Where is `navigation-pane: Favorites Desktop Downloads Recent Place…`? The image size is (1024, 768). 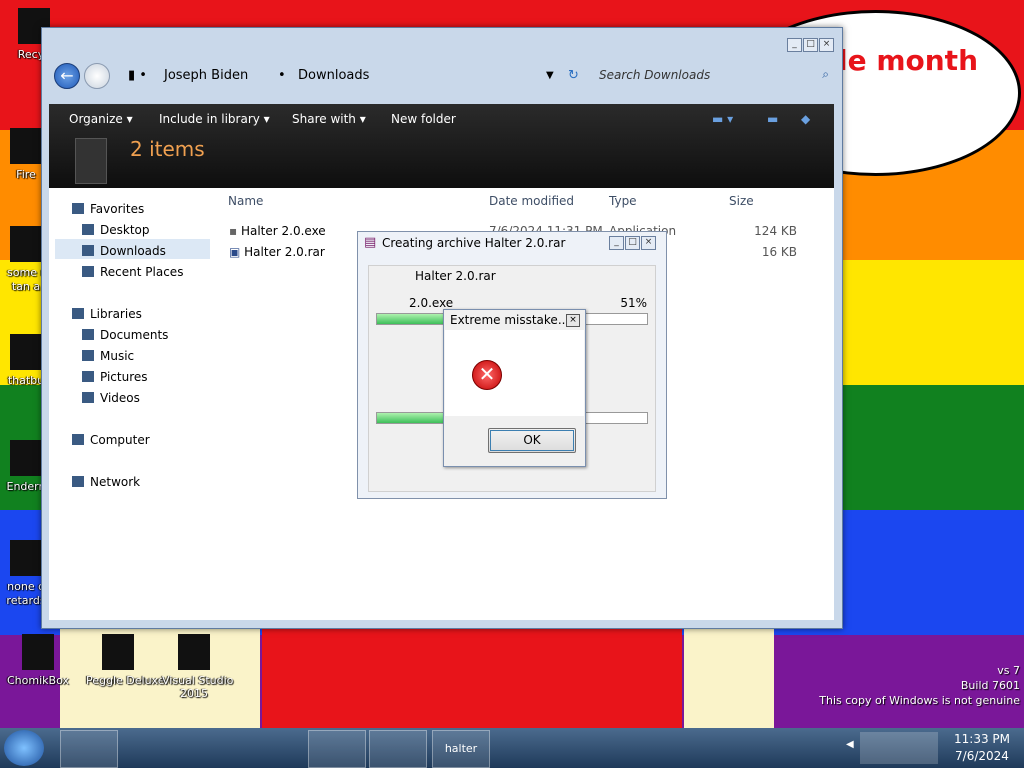
navigation-pane: Favorites Desktop Downloads Recent Place… is located at coordinates (134, 404).